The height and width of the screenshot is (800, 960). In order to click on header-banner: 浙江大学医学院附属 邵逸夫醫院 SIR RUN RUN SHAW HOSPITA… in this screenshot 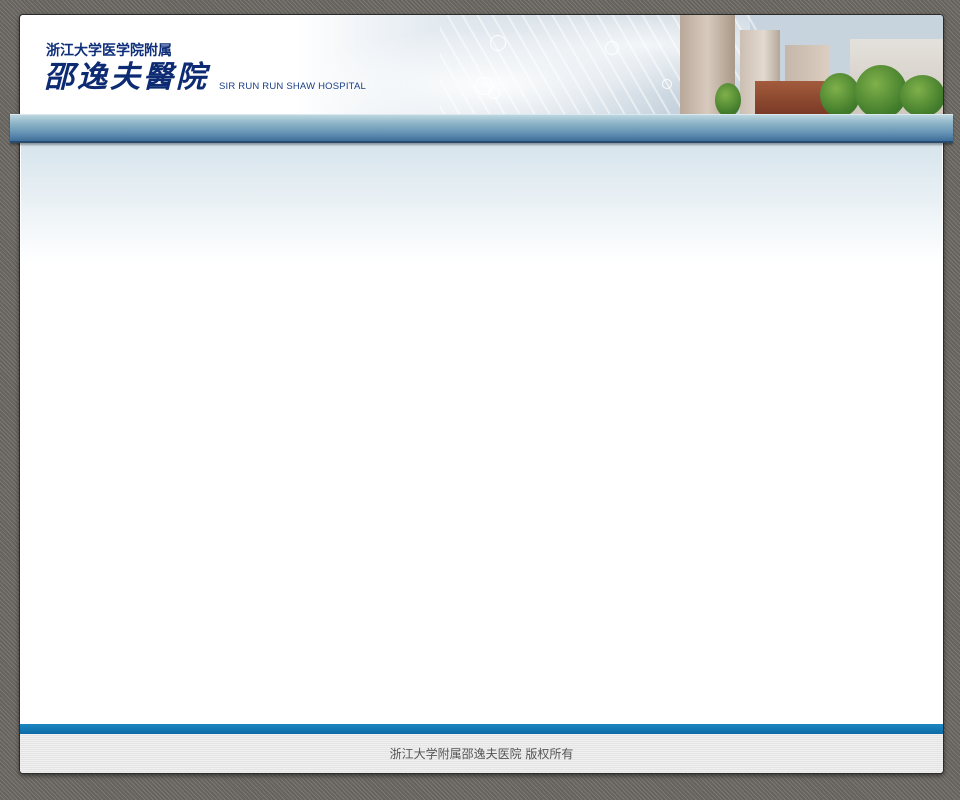, I will do `click(481, 65)`.